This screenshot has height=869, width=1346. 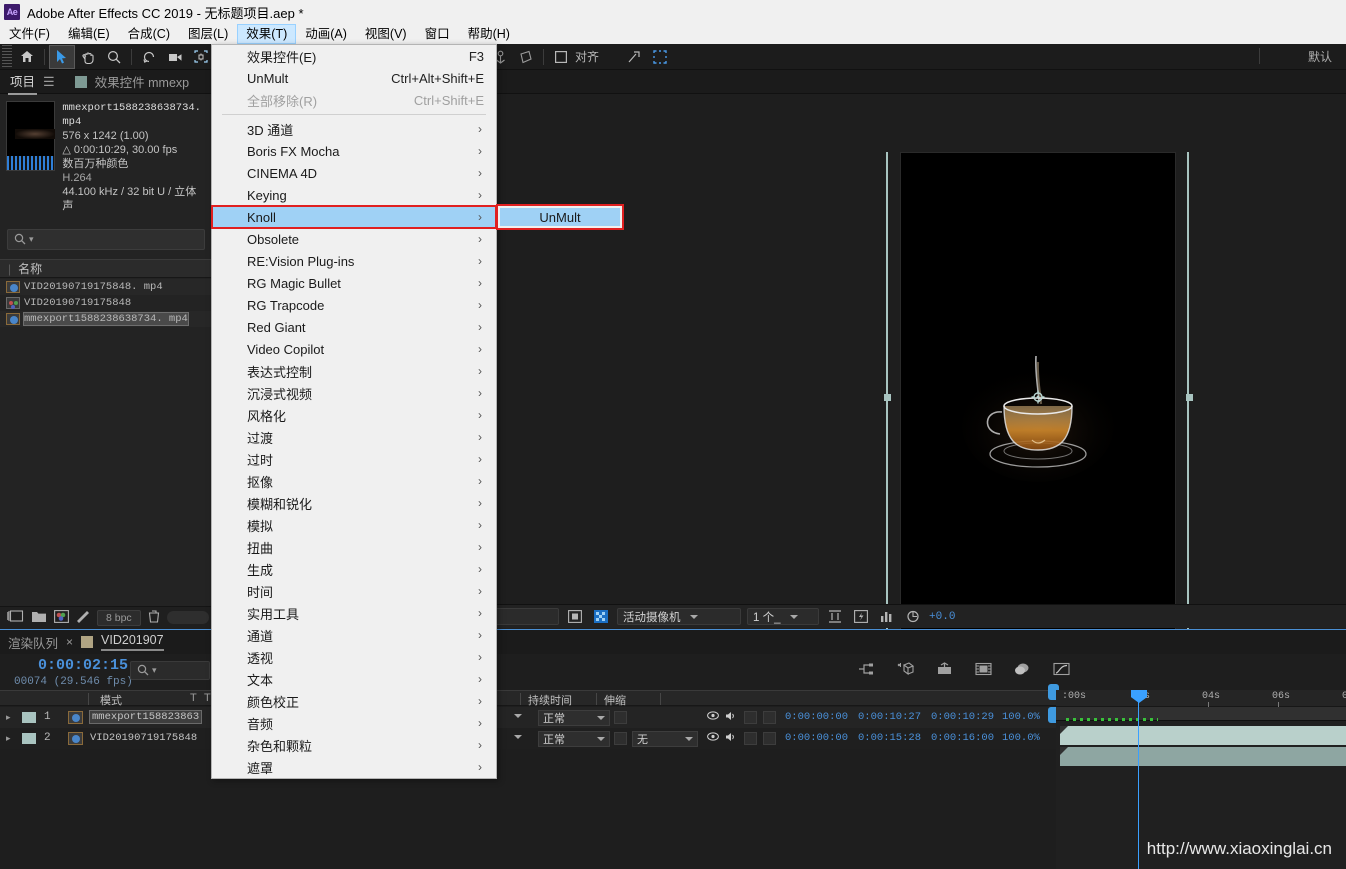 I want to click on layer-stretch: 100.0%, so click(x=1021, y=738).